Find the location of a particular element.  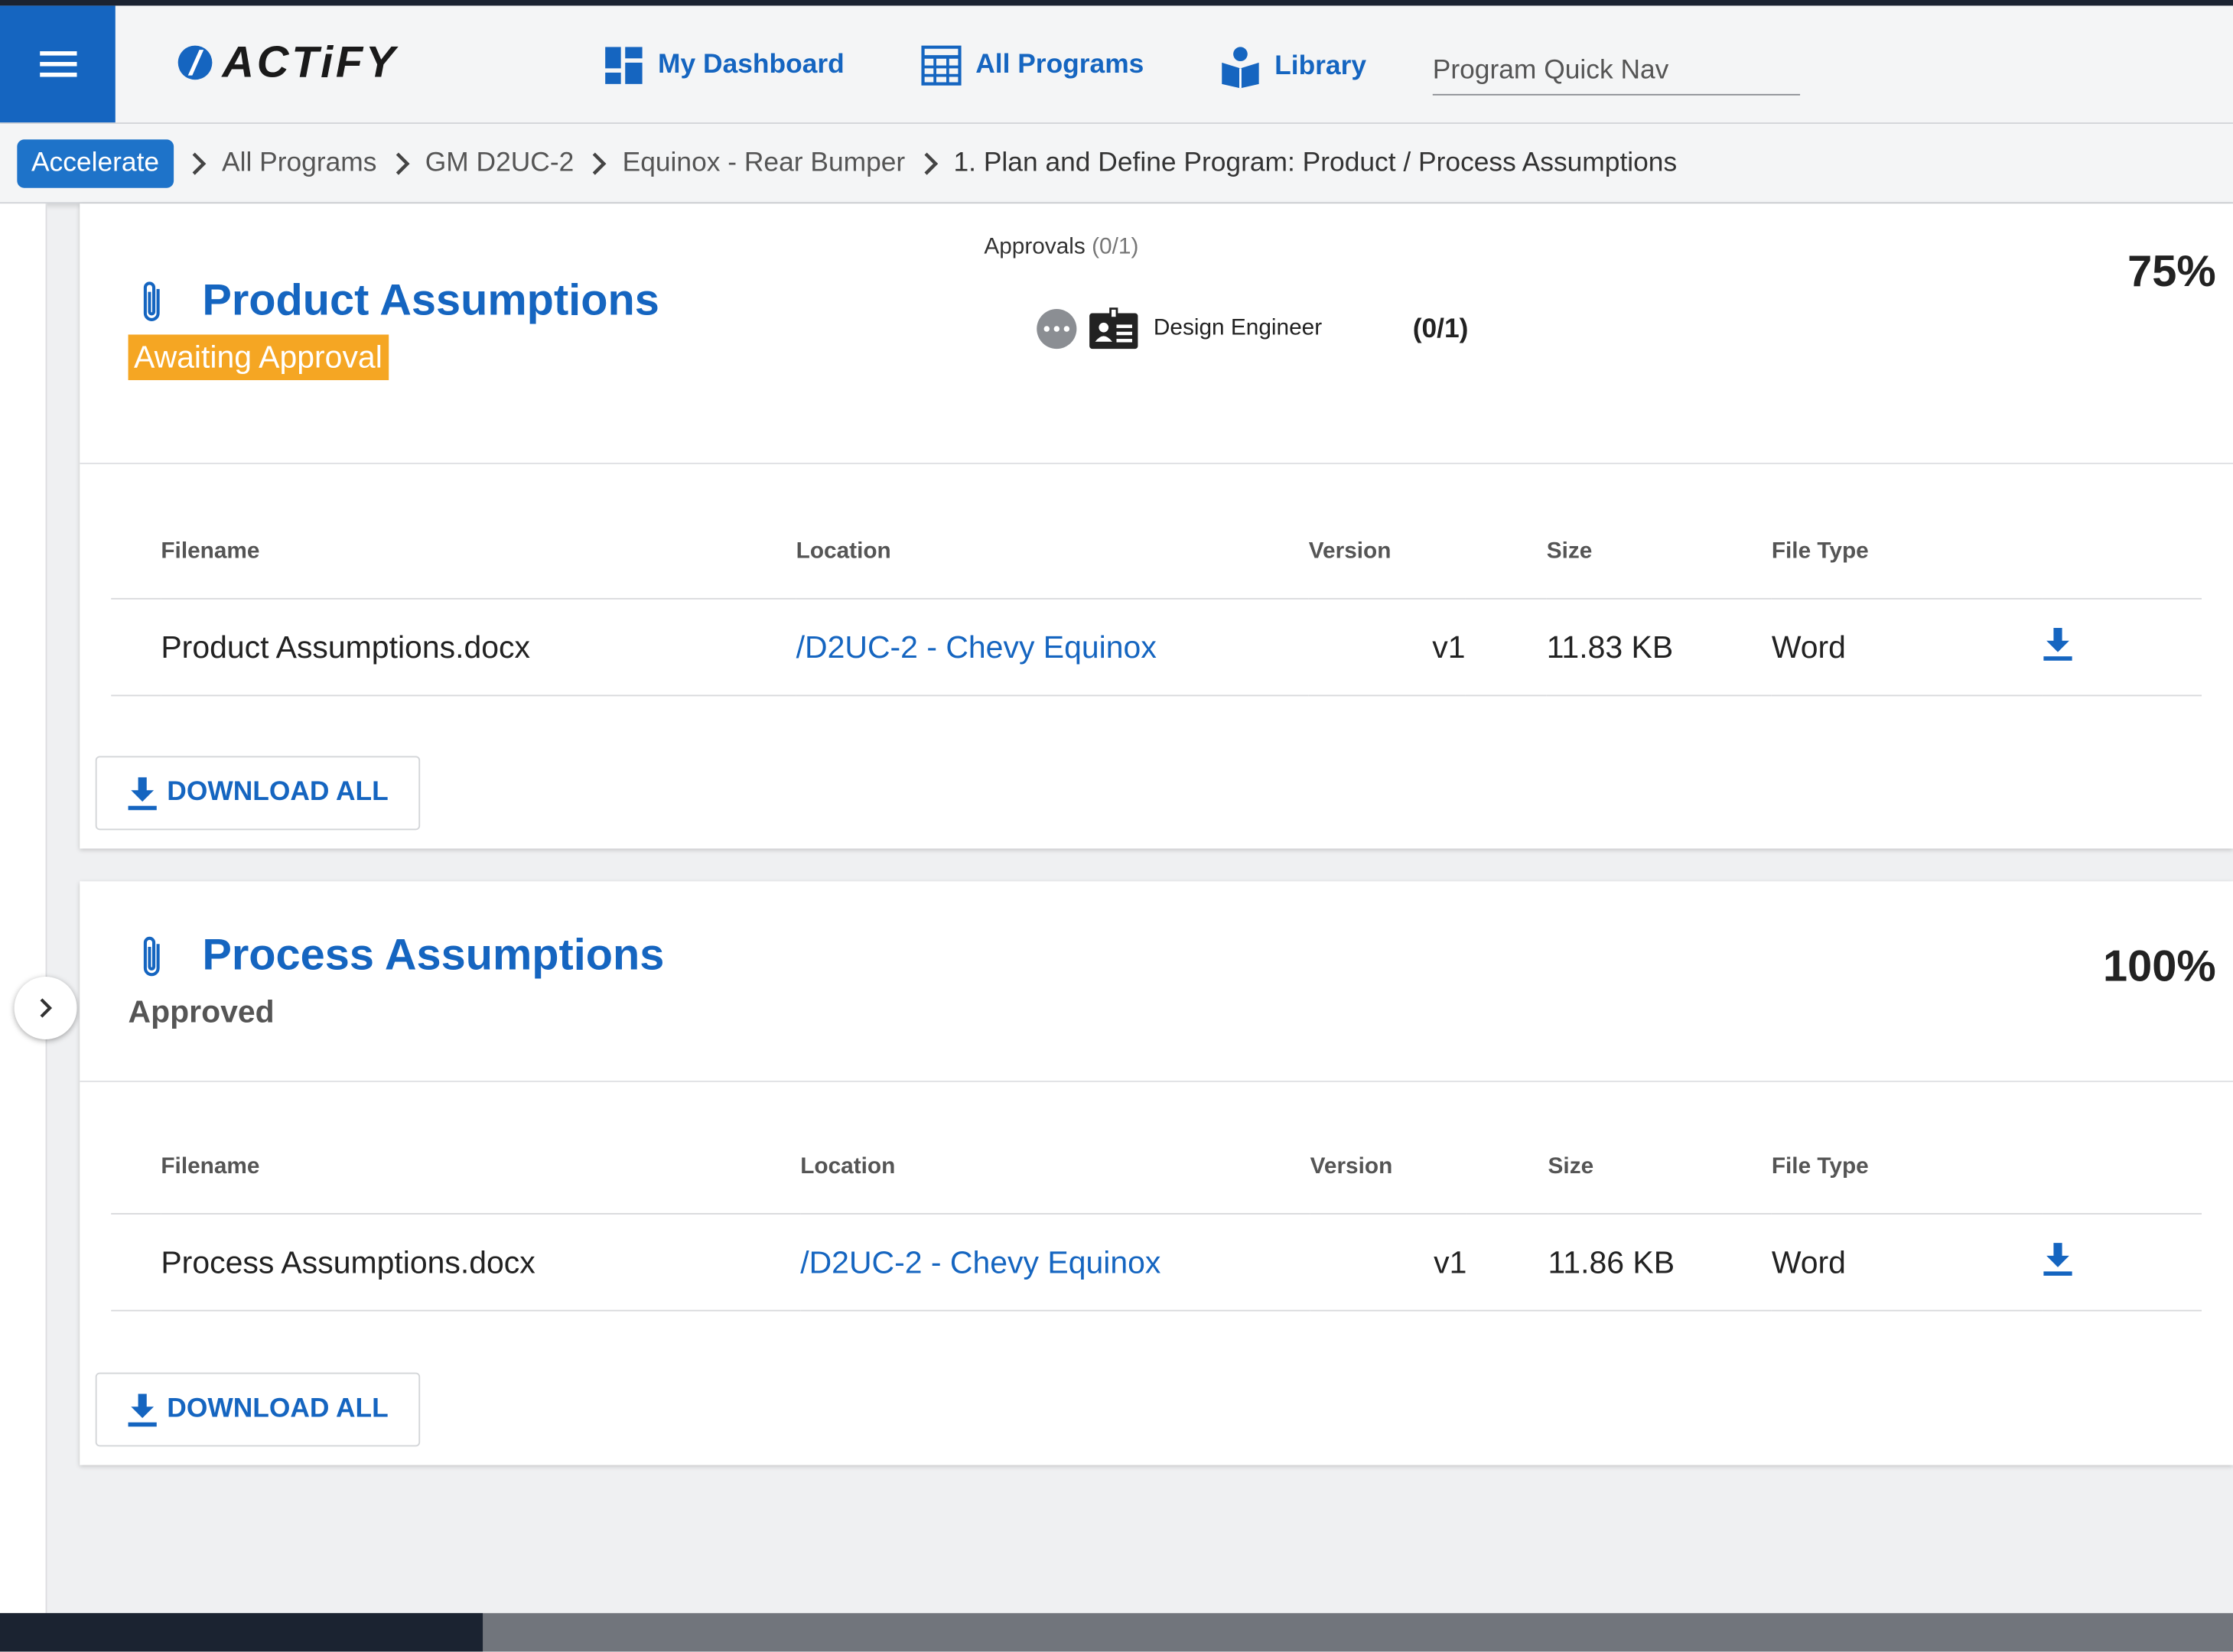

expand-sidebar-button is located at coordinates (45, 1008).